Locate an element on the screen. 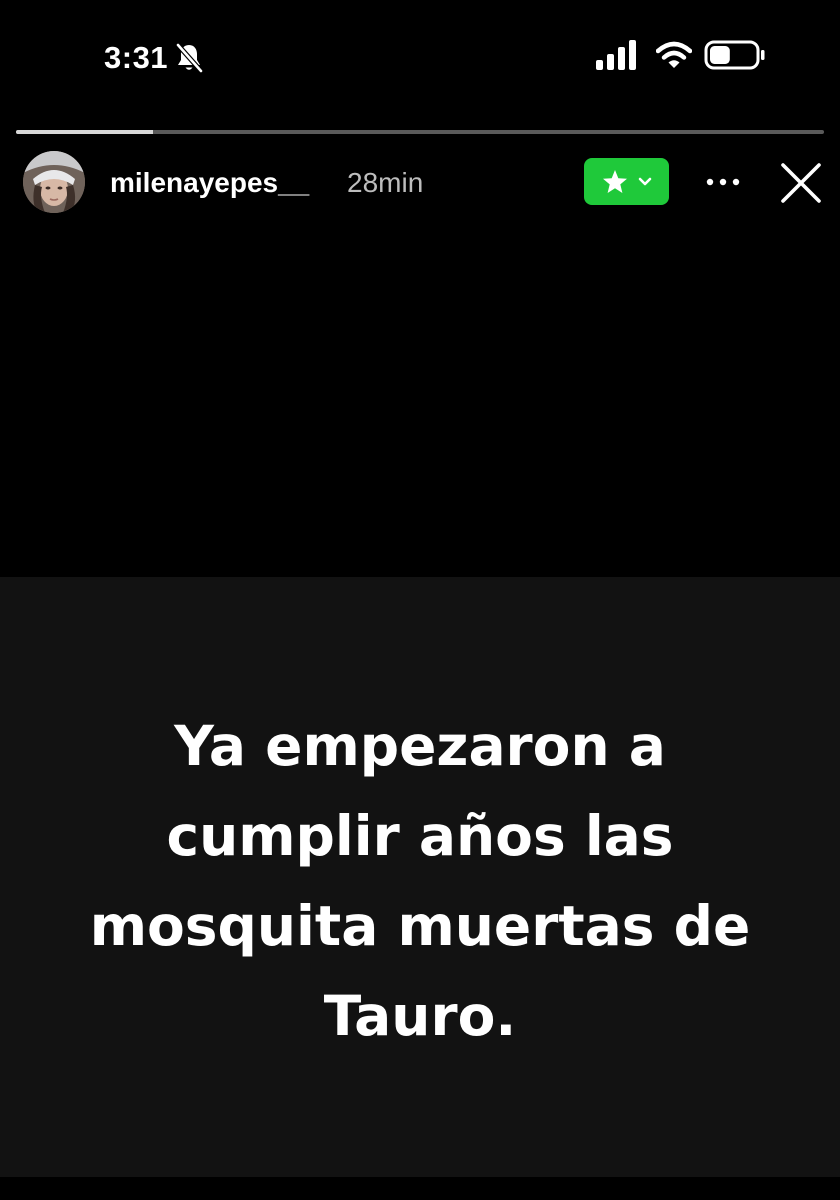 The height and width of the screenshot is (1200, 840). story-progress-fill is located at coordinates (85, 132).